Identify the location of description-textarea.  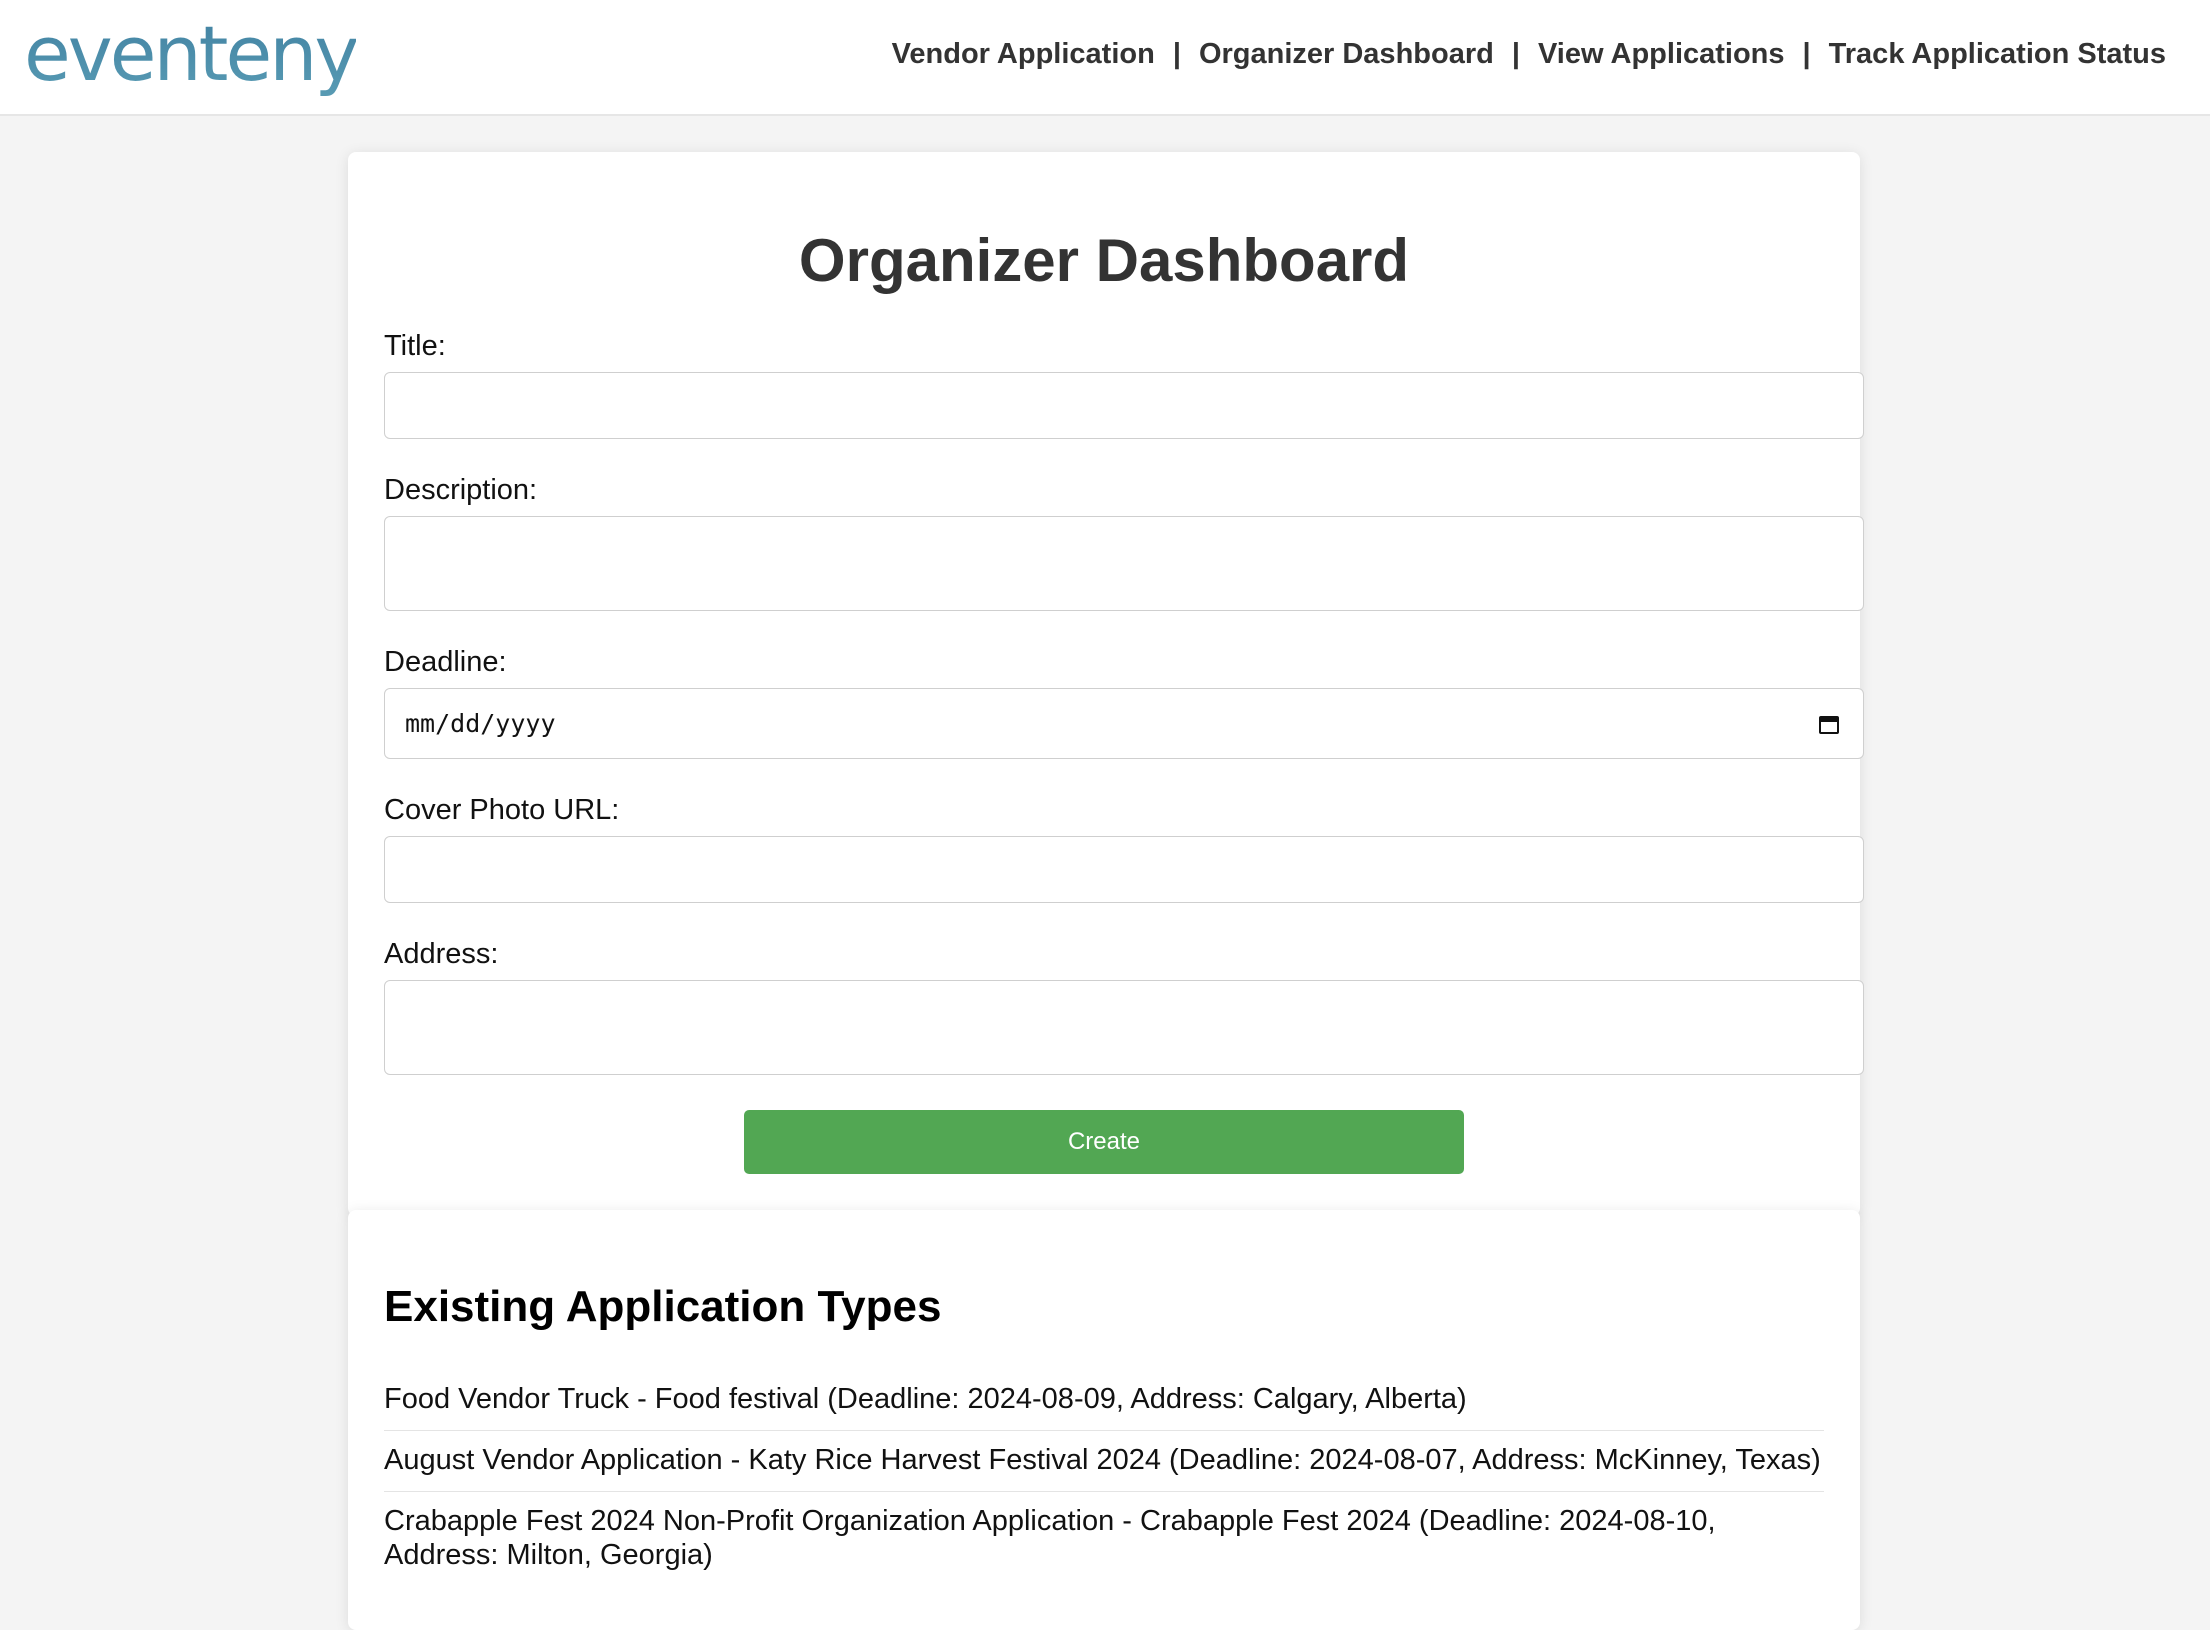
(1124, 563).